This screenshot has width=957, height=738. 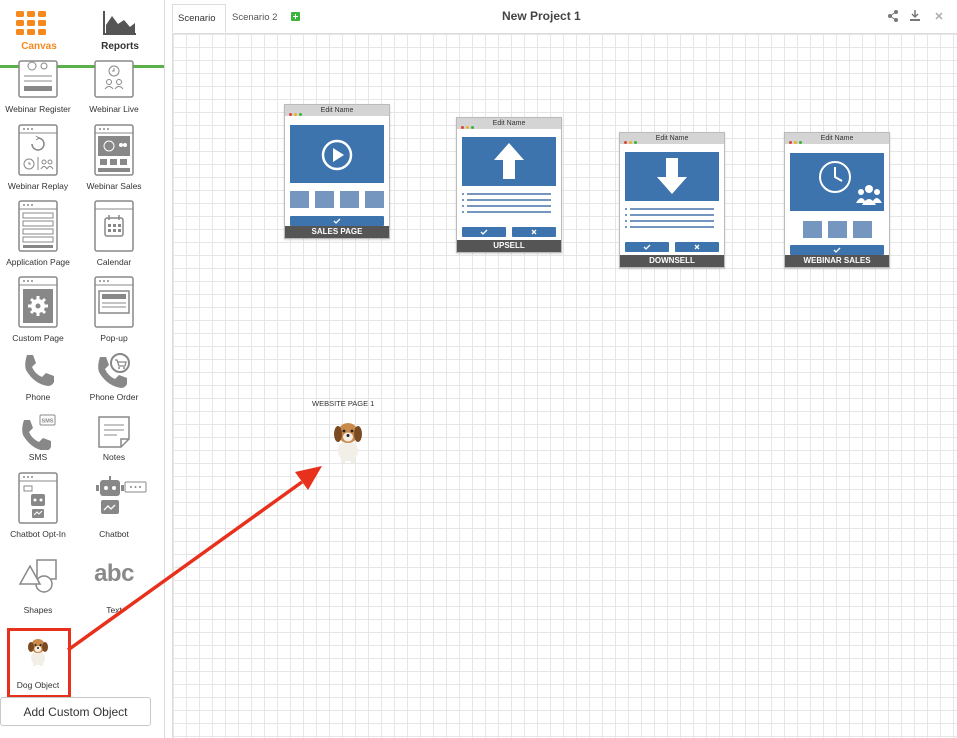 I want to click on object-application-page: Application Page, so click(x=38, y=235).